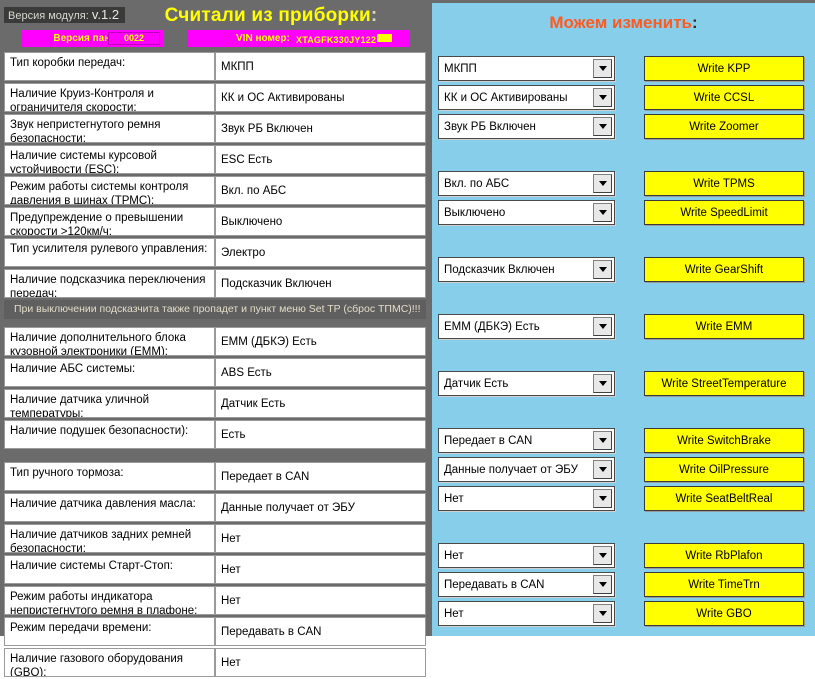 The width and height of the screenshot is (815, 679). Describe the element at coordinates (105, 14) in the screenshot. I see `module-version-value: v.1.2` at that location.